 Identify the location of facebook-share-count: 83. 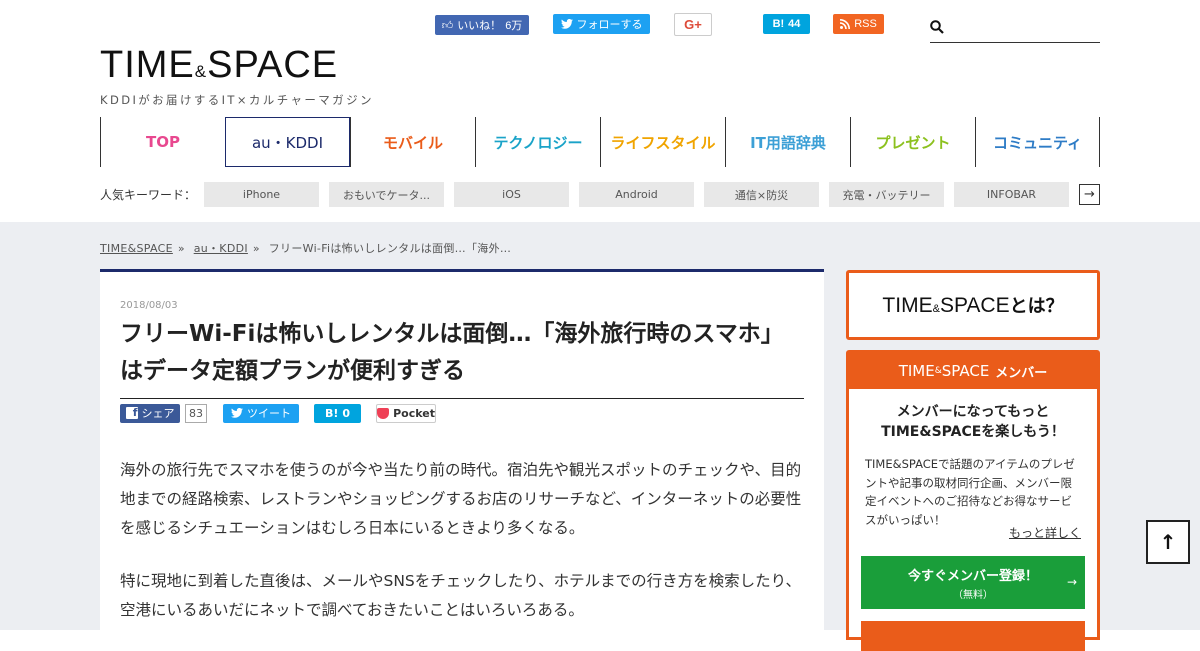
(196, 413).